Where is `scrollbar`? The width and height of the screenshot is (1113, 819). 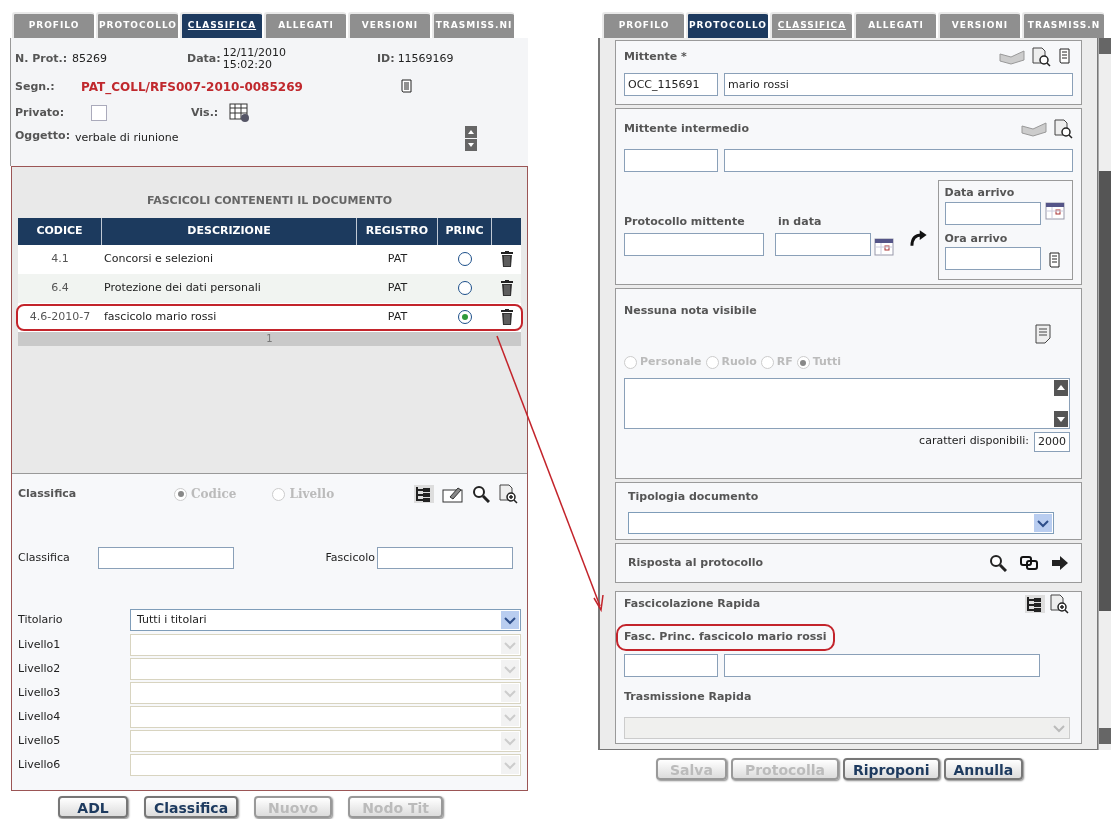
scrollbar is located at coordinates (1104, 394).